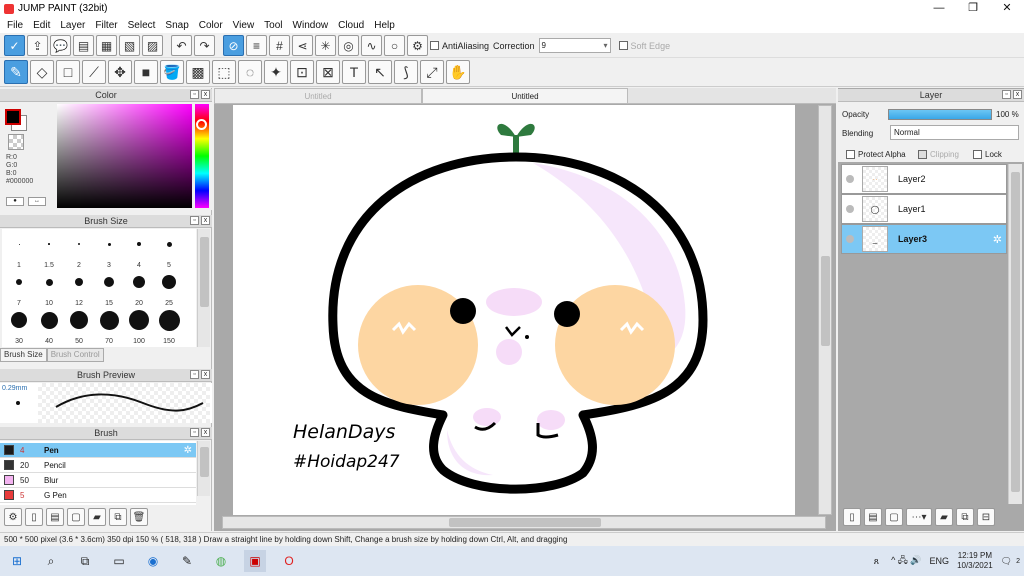  What do you see at coordinates (939, 8) in the screenshot?
I see `minimize-button: —` at bounding box center [939, 8].